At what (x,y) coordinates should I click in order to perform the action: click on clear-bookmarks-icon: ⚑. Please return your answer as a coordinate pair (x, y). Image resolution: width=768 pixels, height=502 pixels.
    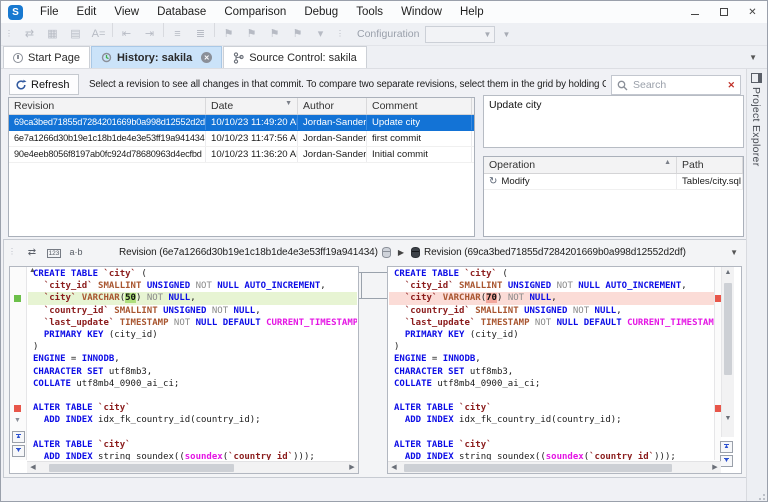
    Looking at the image, I should click on (297, 34).